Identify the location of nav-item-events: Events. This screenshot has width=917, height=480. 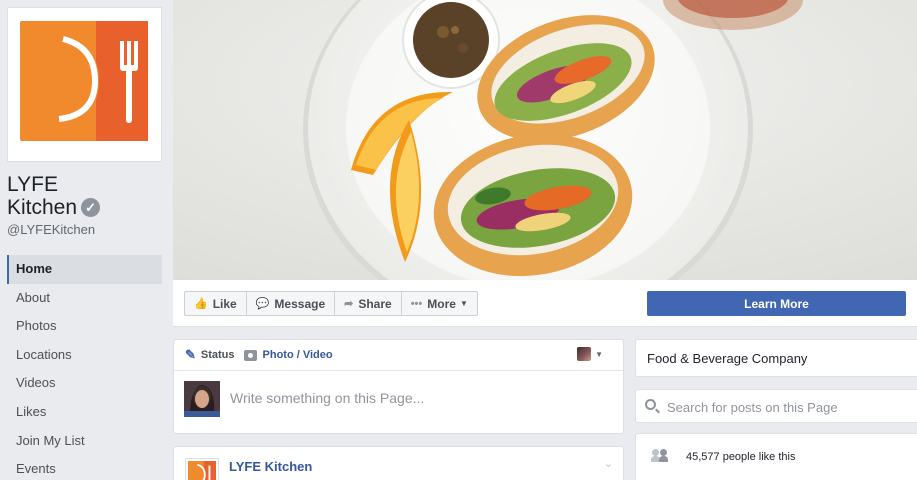
(84, 467).